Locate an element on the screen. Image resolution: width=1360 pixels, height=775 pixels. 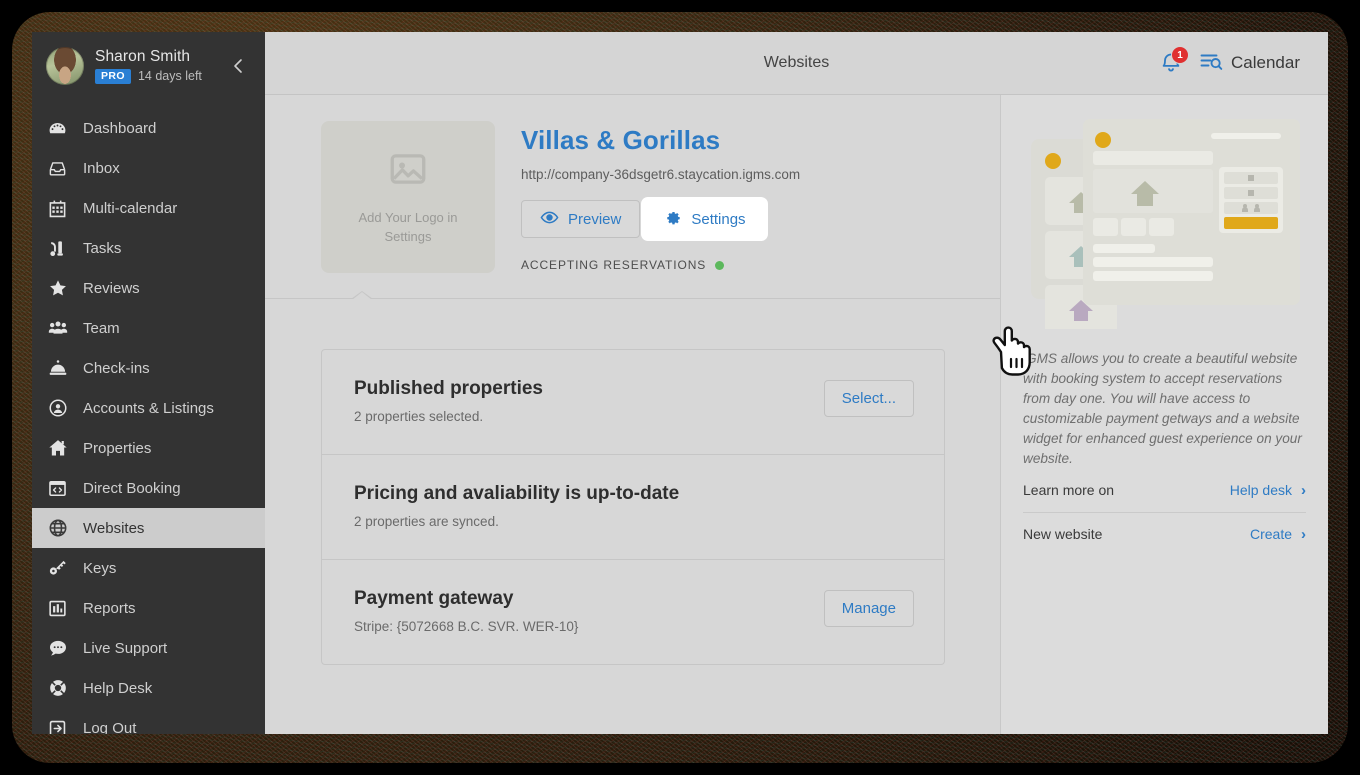
card-title: Payment gateway is located at coordinates (434, 598).